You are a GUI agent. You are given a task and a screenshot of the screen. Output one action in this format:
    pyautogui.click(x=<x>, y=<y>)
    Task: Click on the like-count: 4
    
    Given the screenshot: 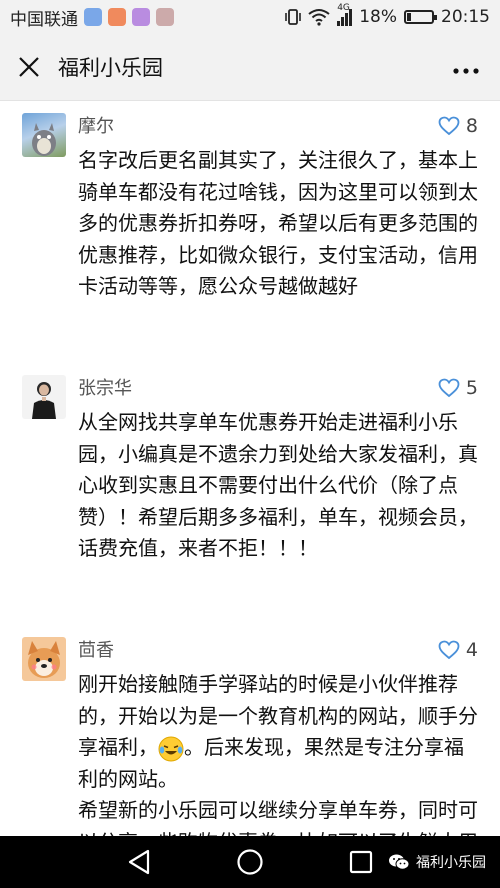 What is the action you would take?
    pyautogui.click(x=471, y=650)
    